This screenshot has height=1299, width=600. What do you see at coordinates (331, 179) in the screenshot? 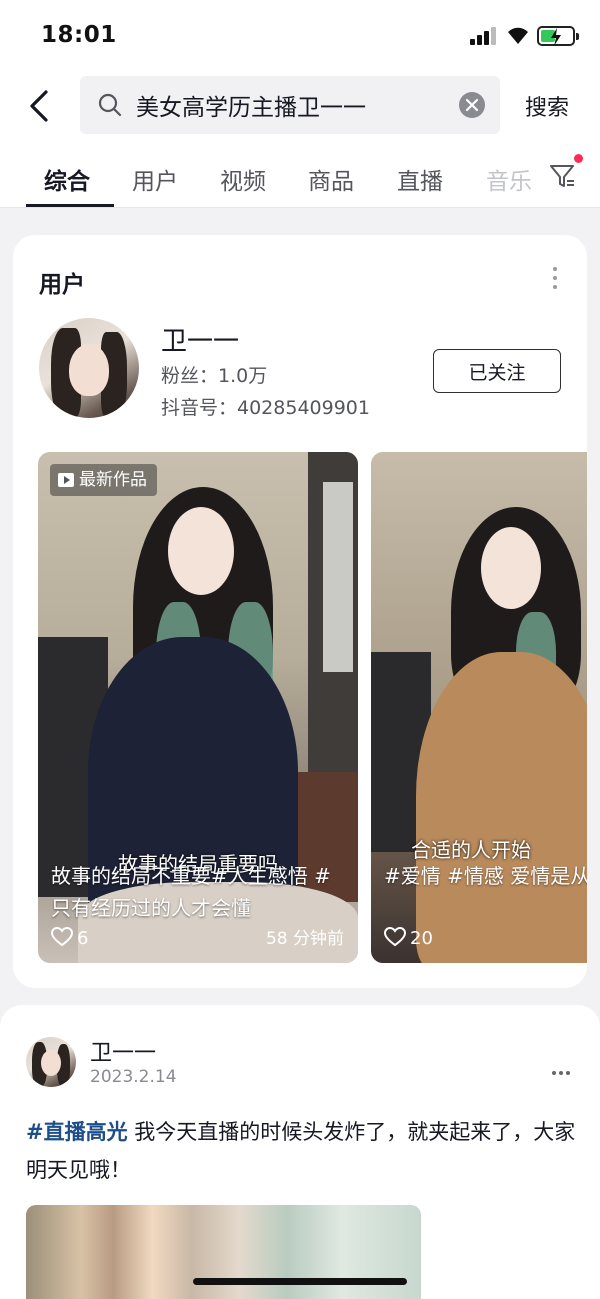
I see `tab-products: 商品` at bounding box center [331, 179].